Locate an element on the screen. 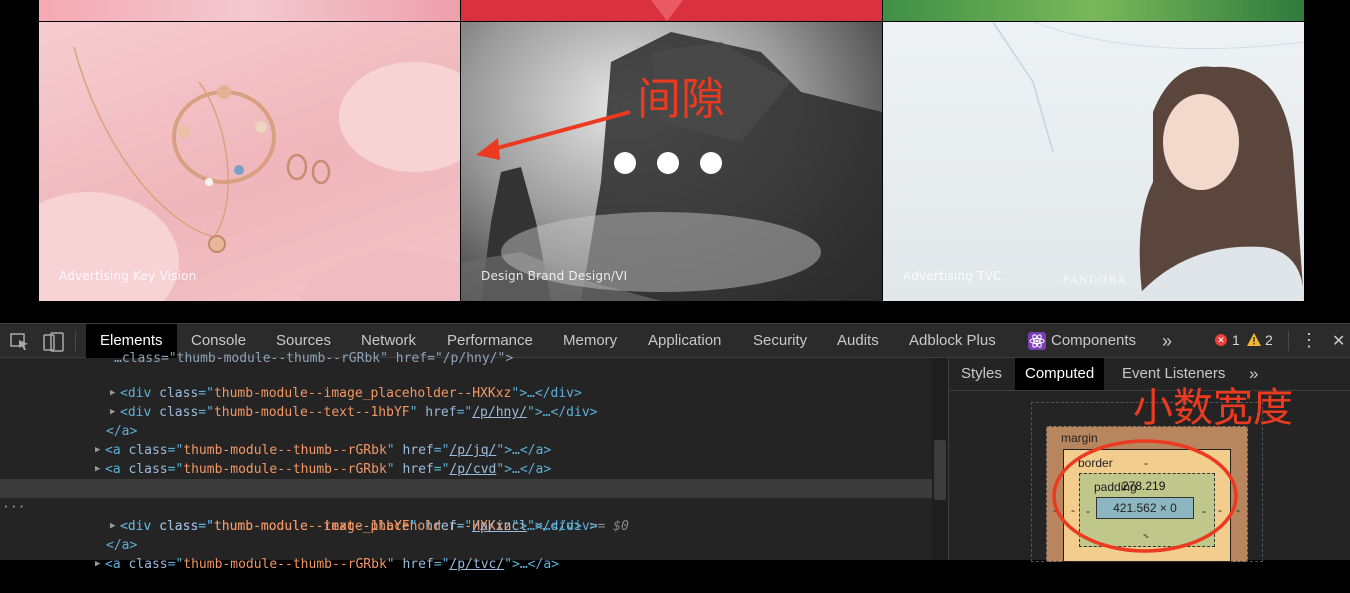 Image resolution: width=1350 pixels, height=593 pixels. annotation-circle-icon is located at coordinates (1145, 496).